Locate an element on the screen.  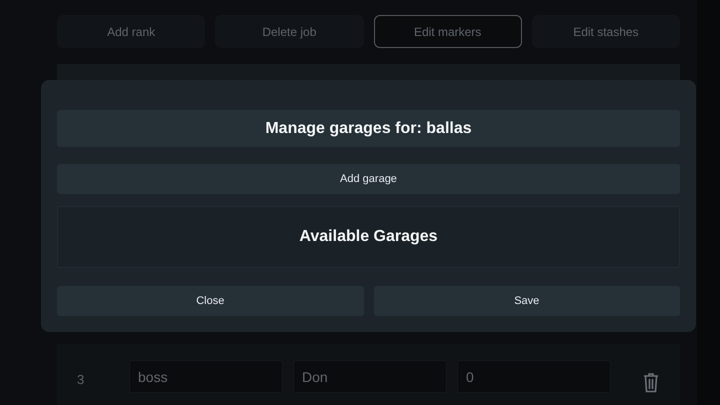
grade-cell-text: 3 is located at coordinates (81, 379).